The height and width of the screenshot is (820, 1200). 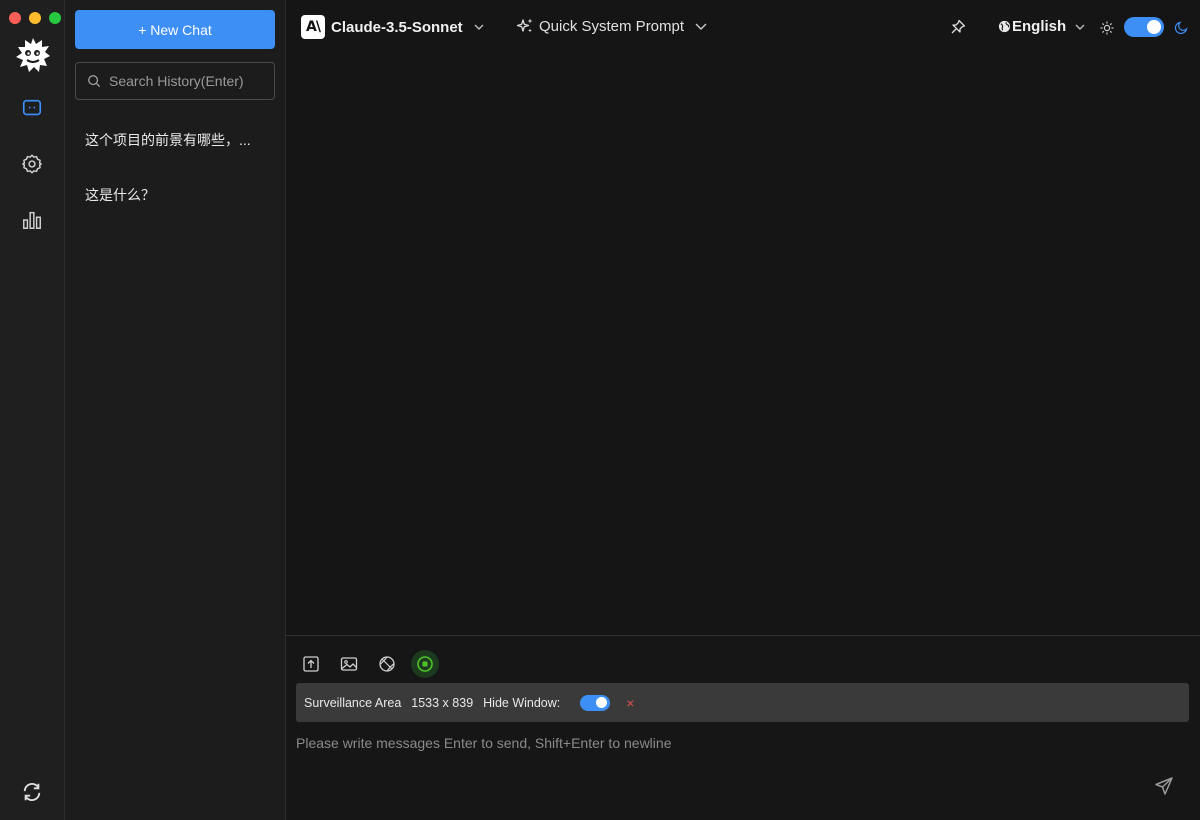 I want to click on icon-rail, so click(x=32, y=410).